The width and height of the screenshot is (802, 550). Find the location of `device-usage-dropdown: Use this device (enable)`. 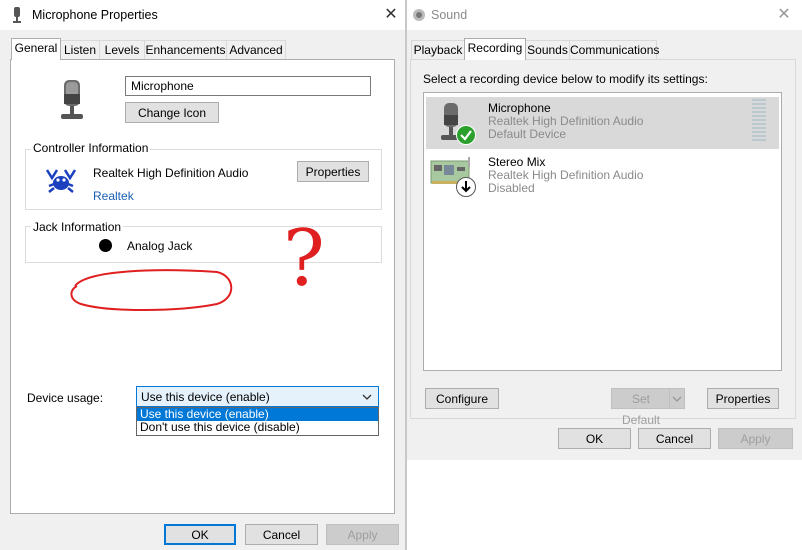

device-usage-dropdown: Use this device (enable) is located at coordinates (257, 396).